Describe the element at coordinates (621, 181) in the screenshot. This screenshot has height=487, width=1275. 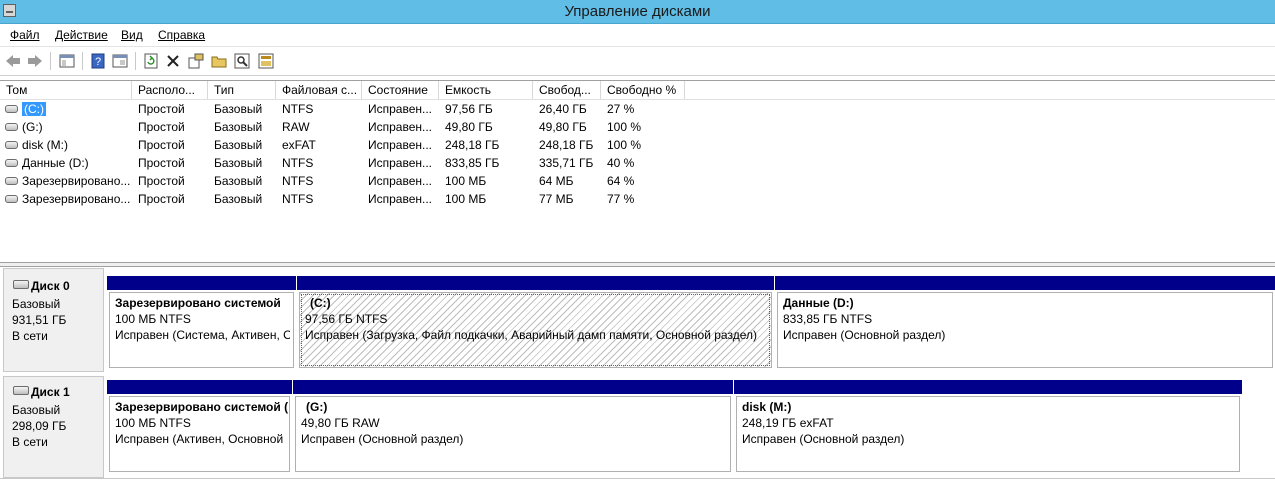
I see `cell-percent-free: 64 %` at that location.